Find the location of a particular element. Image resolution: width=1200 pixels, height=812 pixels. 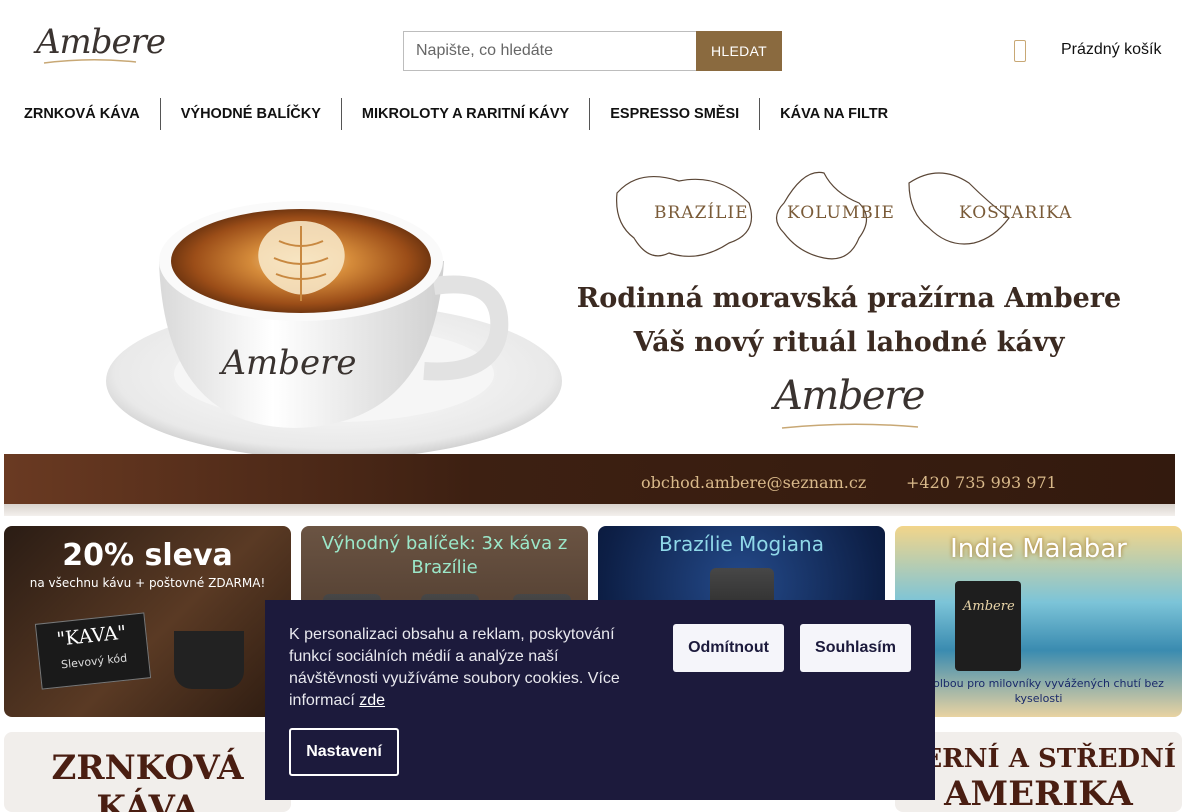

promo-discount-subtitle: na všechnu kávu + poštovné ZDARMA! is located at coordinates (147, 583).